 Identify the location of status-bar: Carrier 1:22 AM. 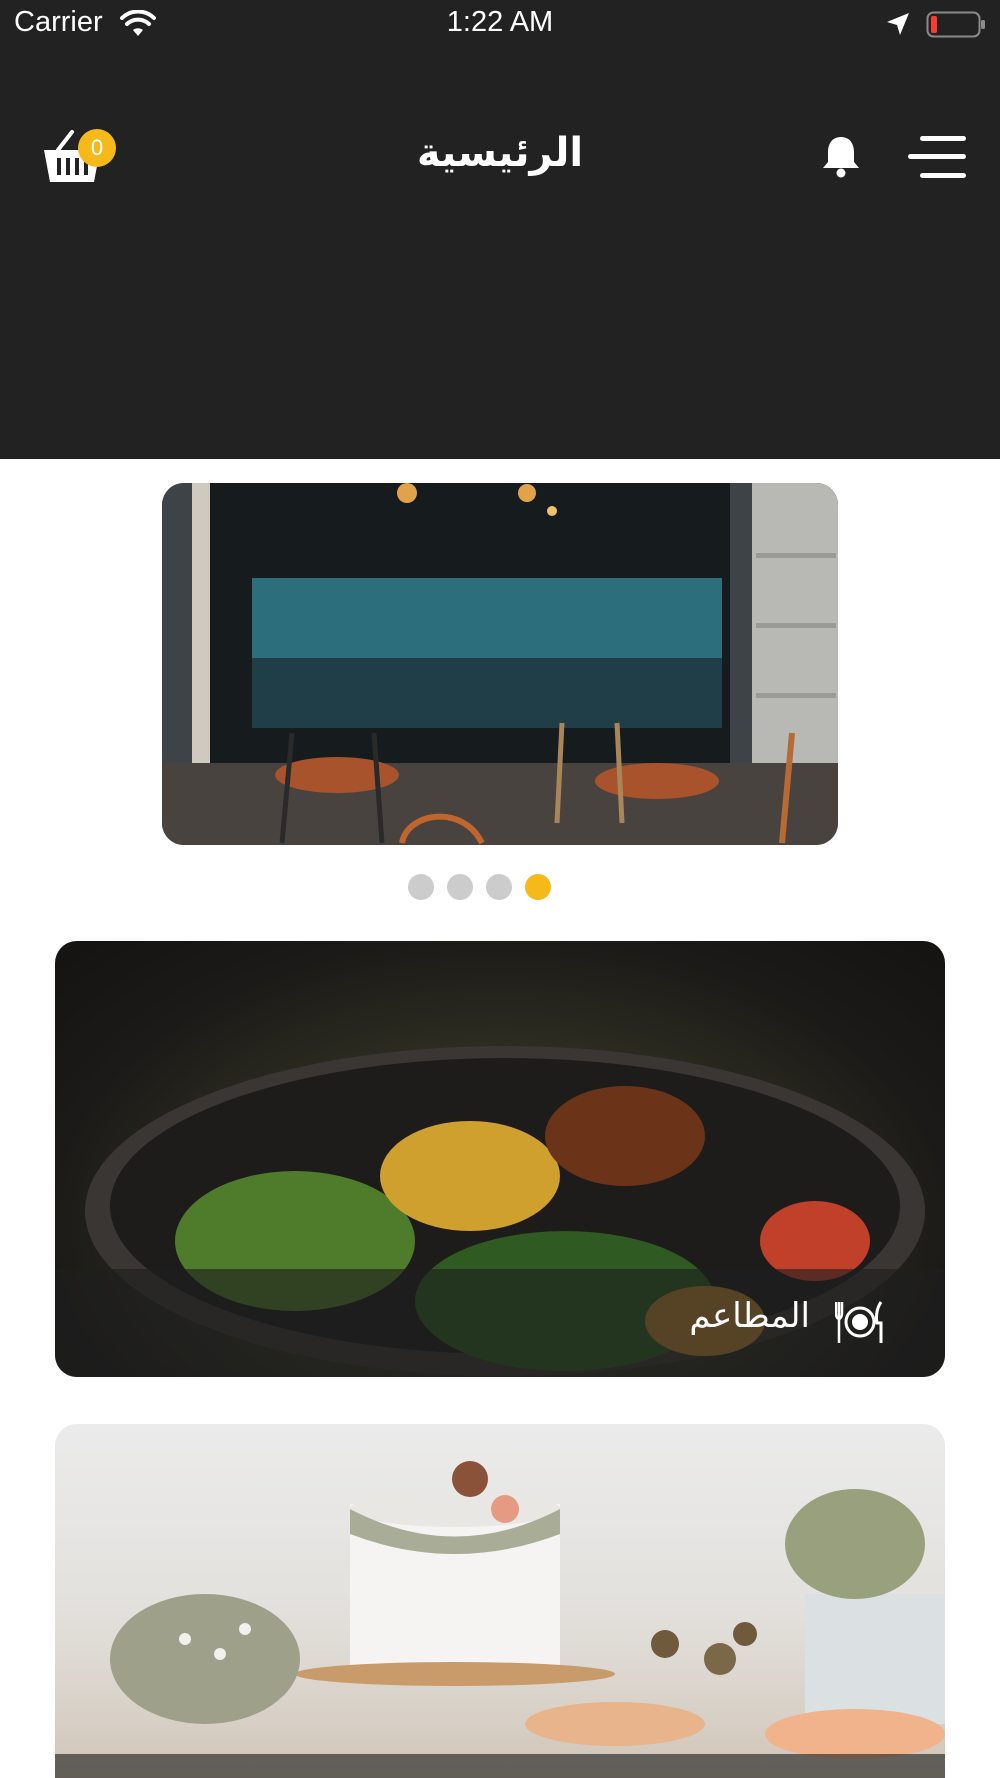
(500, 25).